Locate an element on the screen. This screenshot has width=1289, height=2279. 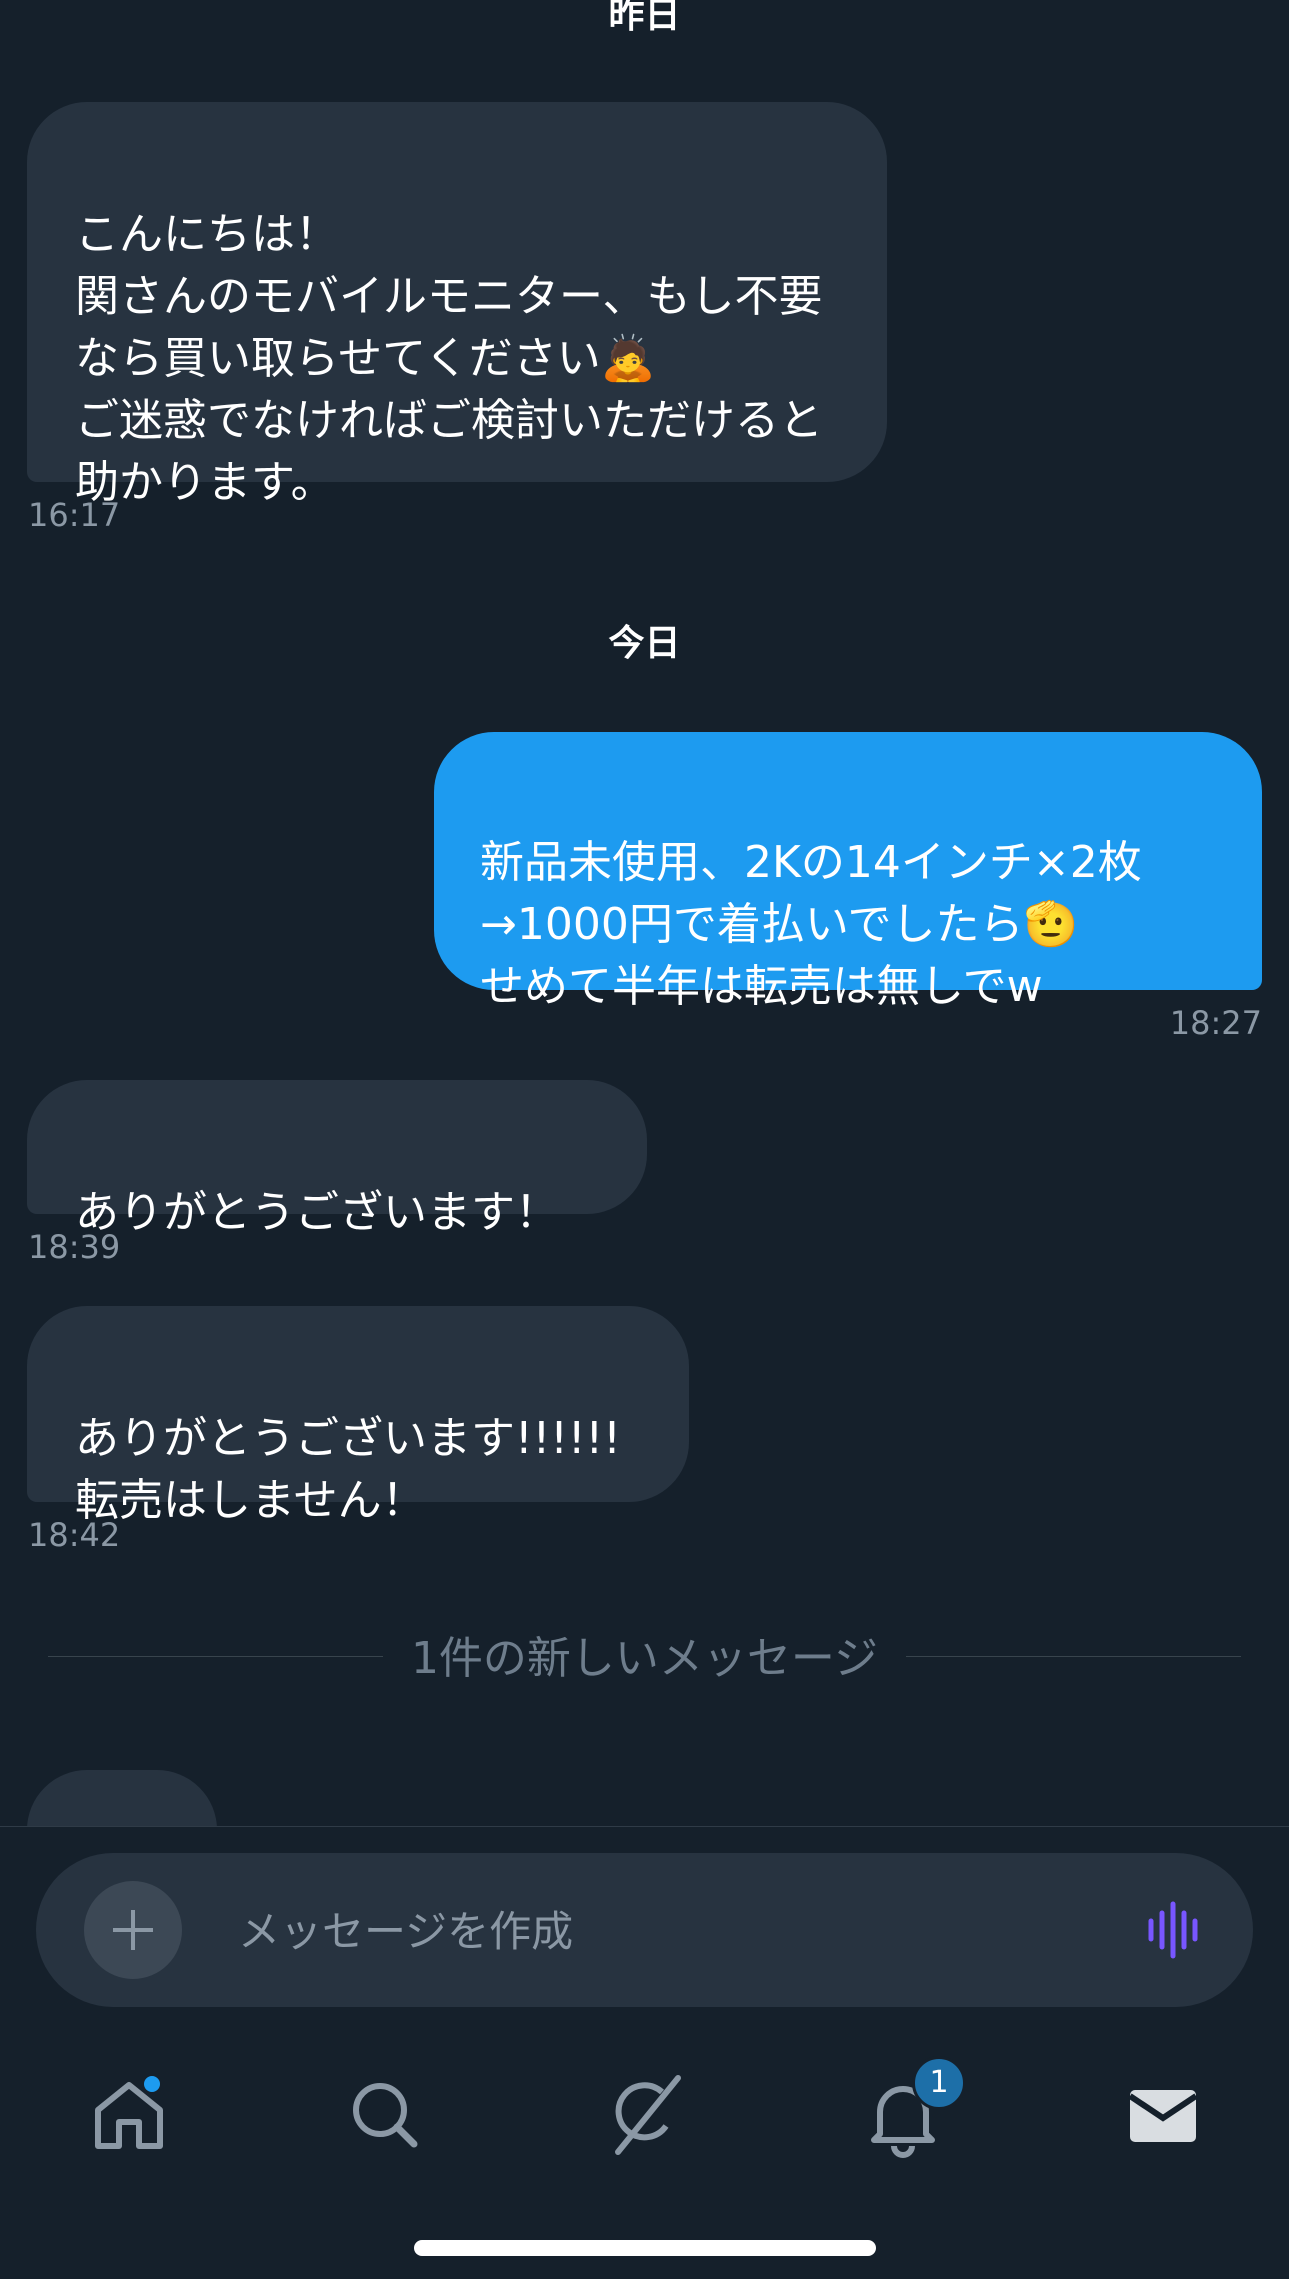
voice-waveform-icon is located at coordinates (1173, 1930).